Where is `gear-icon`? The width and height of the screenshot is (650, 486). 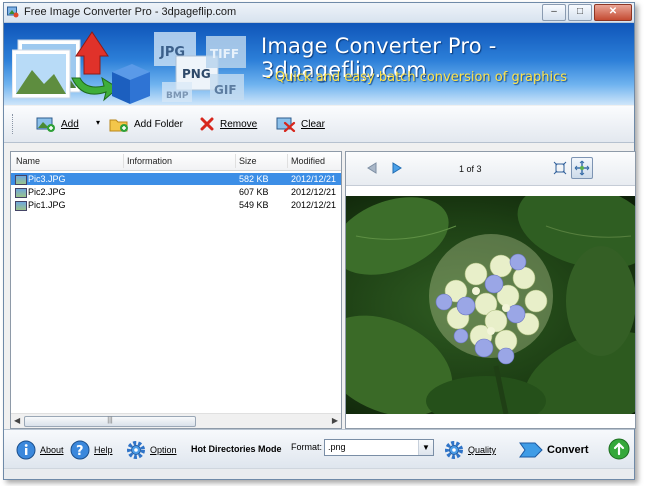 gear-icon is located at coordinates (136, 450).